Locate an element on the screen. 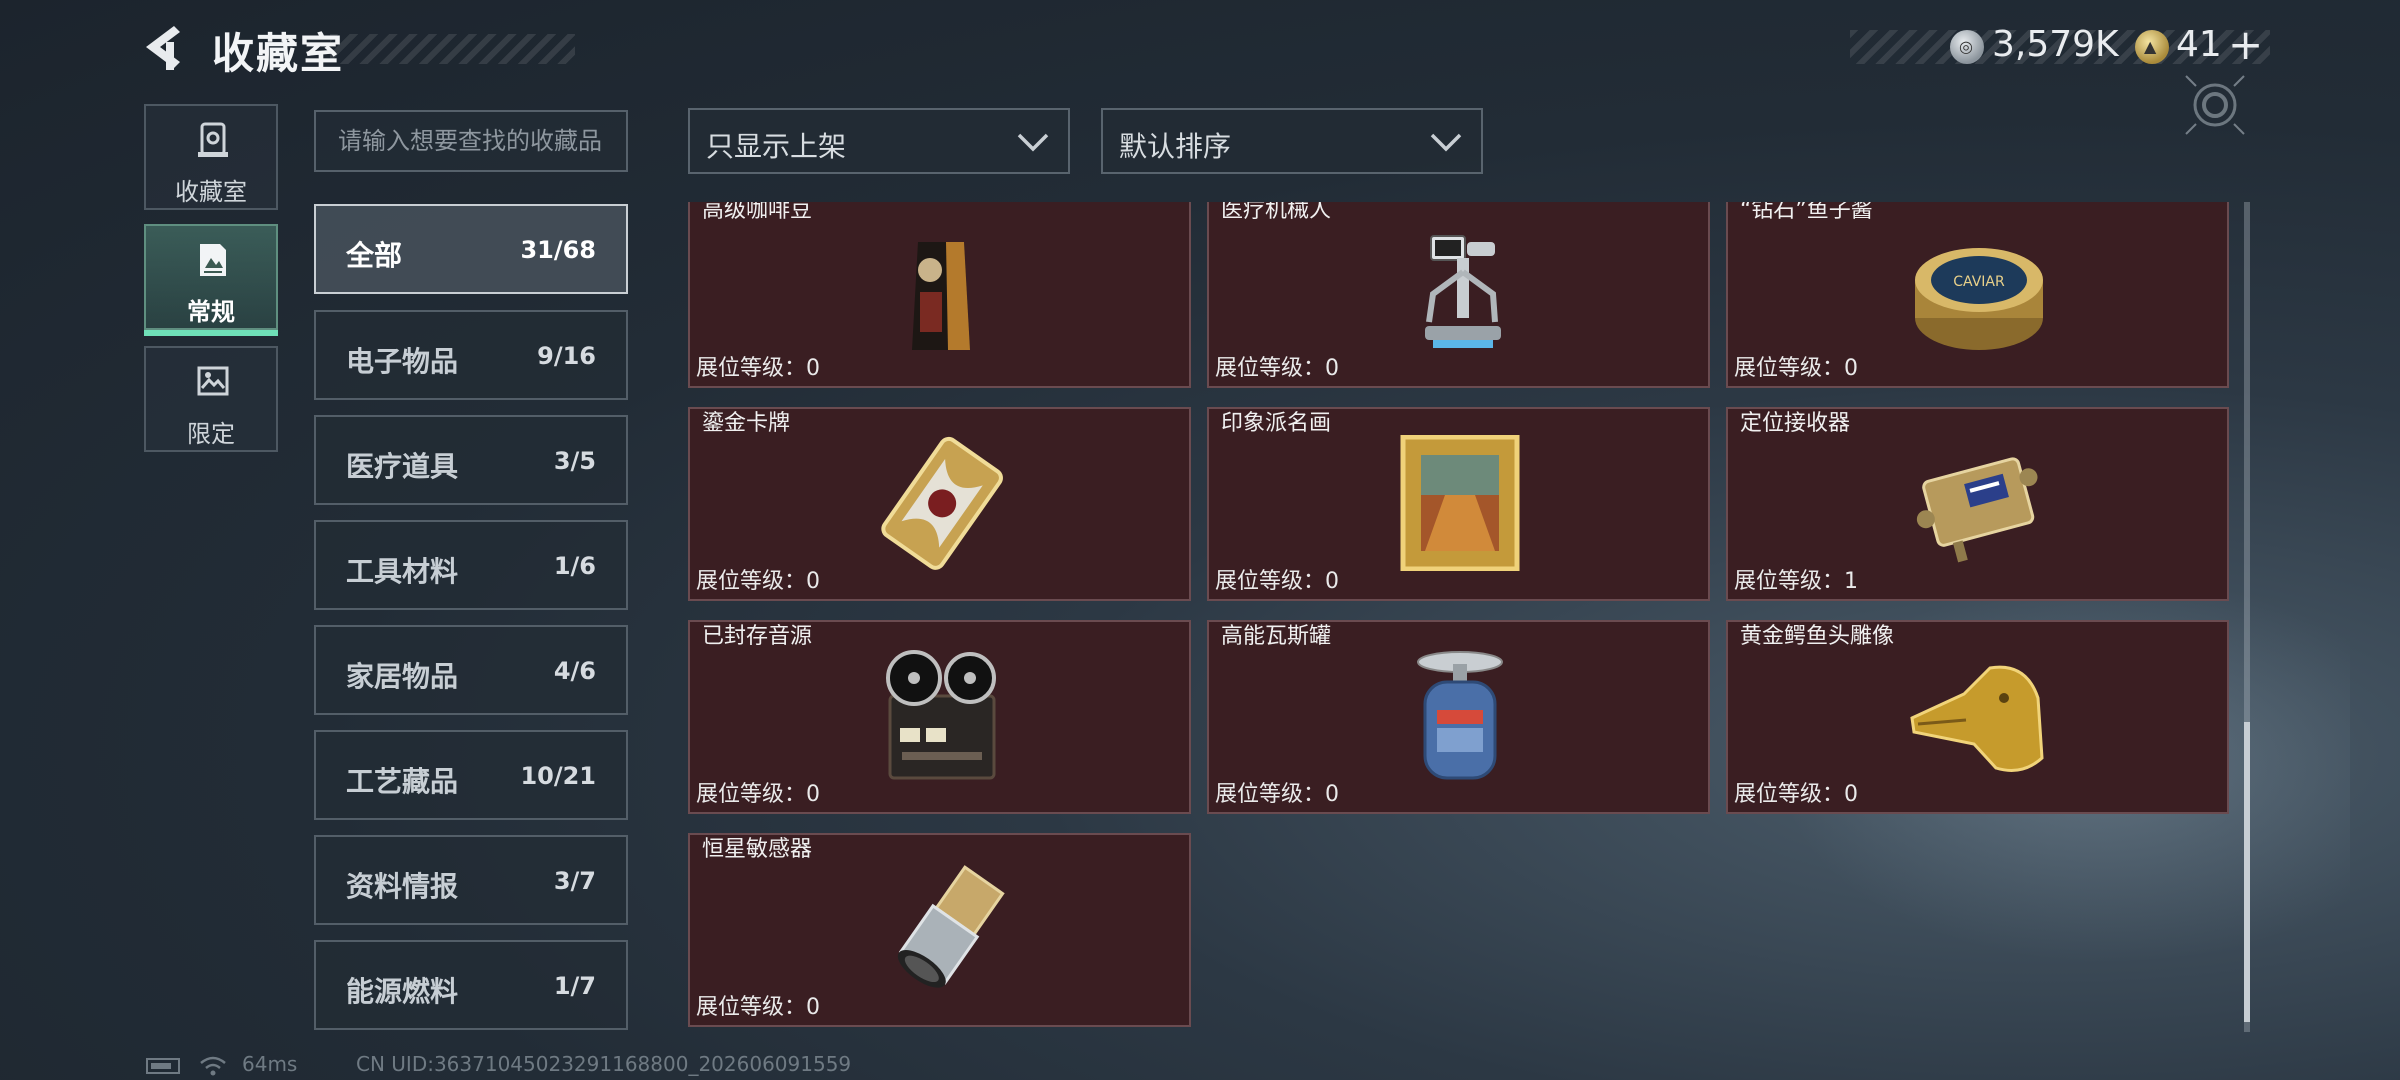 The width and height of the screenshot is (2400, 1080). star-sensor-icon is located at coordinates (951, 926).